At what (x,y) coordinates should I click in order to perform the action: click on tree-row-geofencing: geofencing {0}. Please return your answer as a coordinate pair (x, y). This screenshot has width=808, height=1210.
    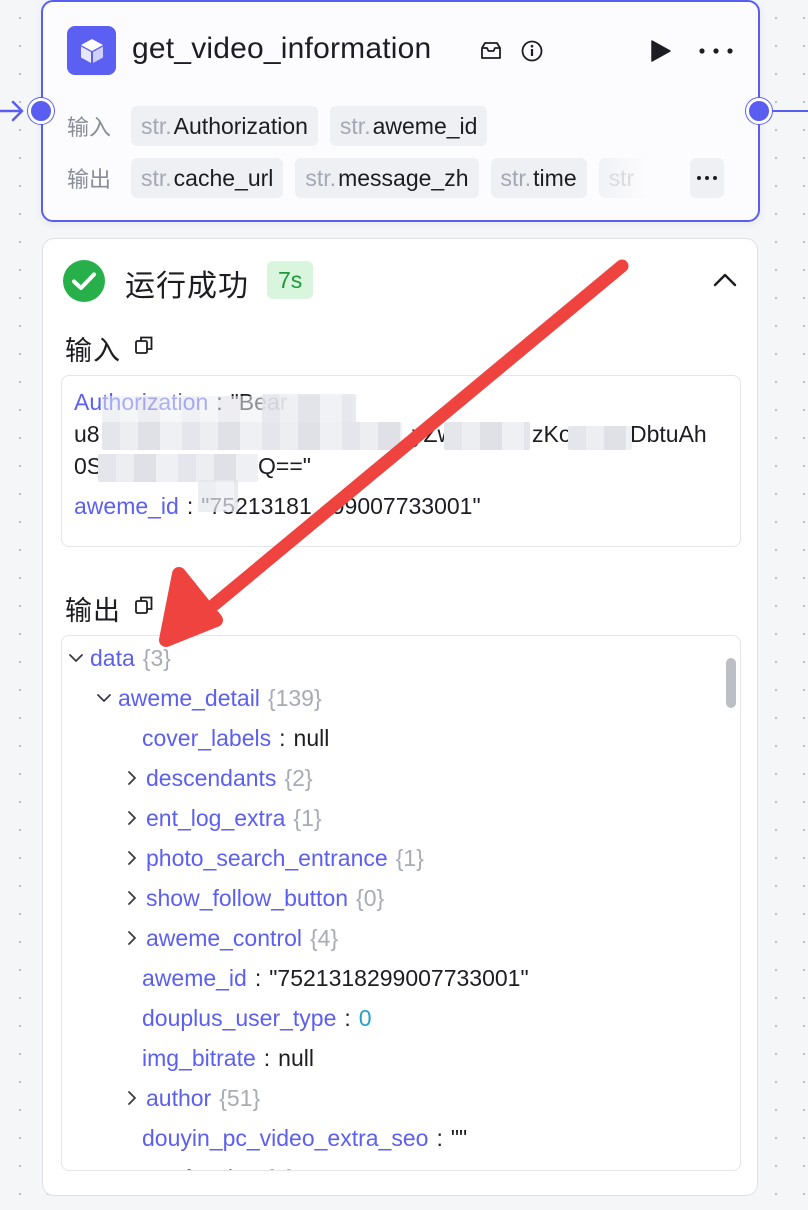
    Looking at the image, I should click on (209, 1164).